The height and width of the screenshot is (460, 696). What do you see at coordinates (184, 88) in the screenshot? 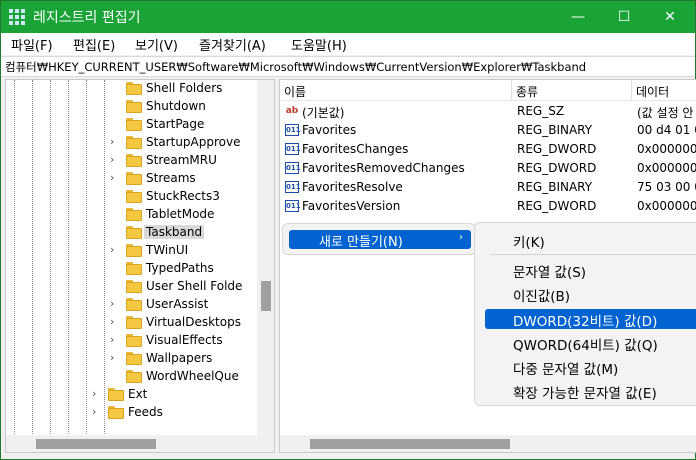
I see `tree-item-label: Shell Folders` at bounding box center [184, 88].